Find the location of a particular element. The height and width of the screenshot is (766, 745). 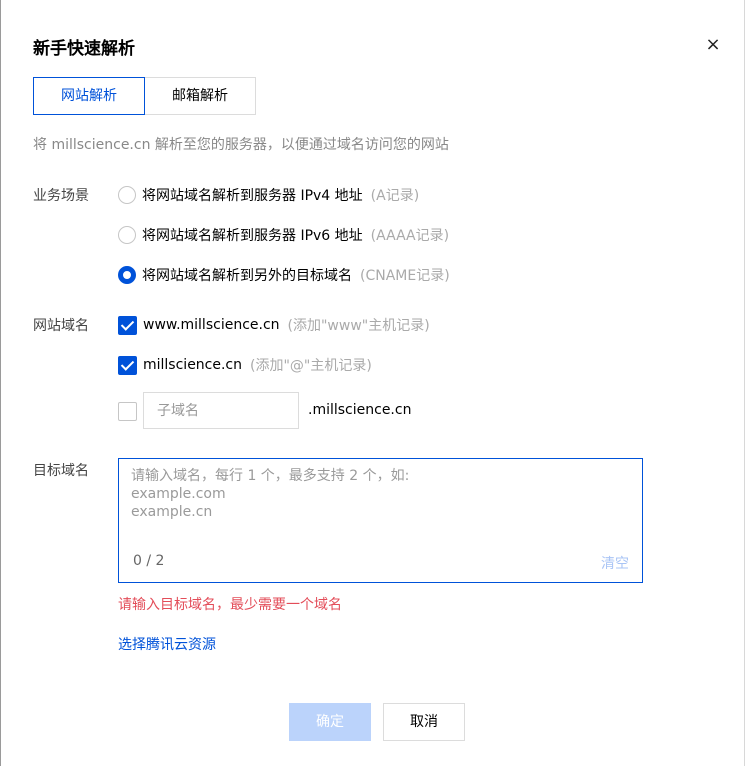

clear-button: 清空 is located at coordinates (615, 563).